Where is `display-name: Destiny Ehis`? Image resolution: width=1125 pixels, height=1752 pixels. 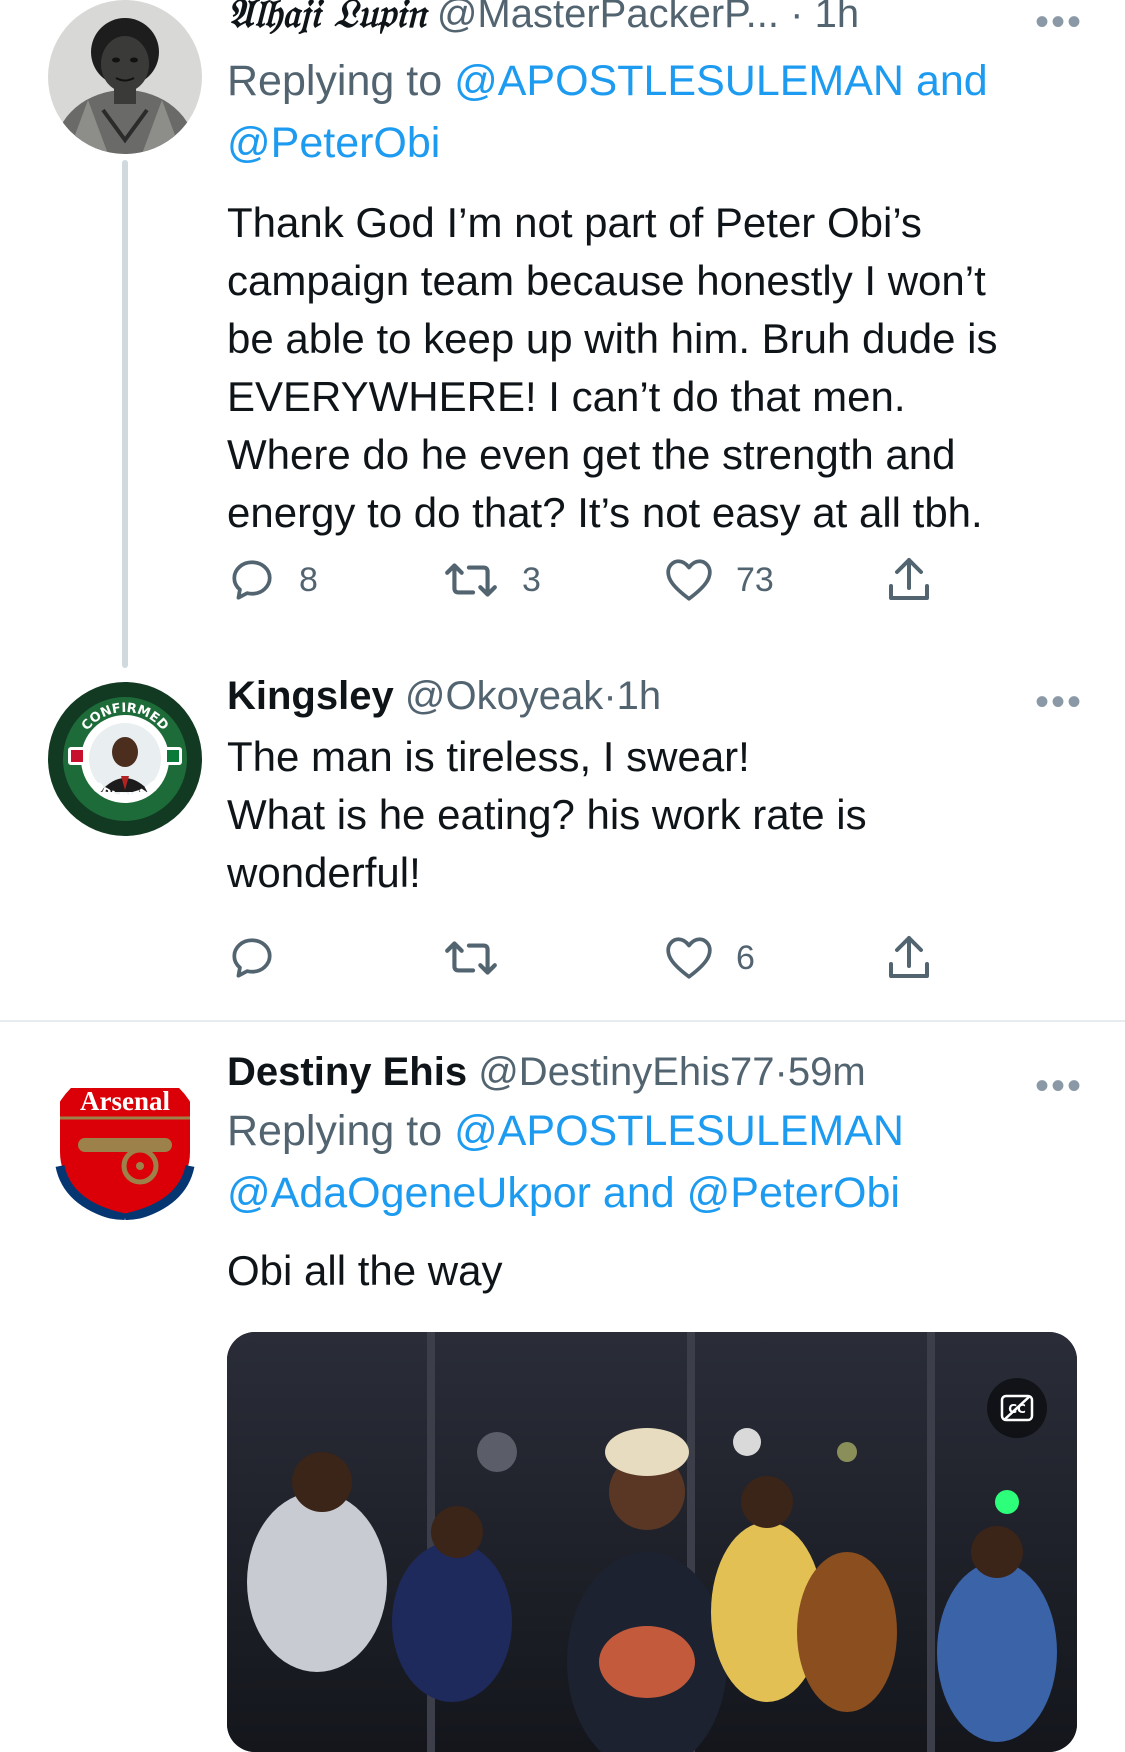 display-name: Destiny Ehis is located at coordinates (347, 1072).